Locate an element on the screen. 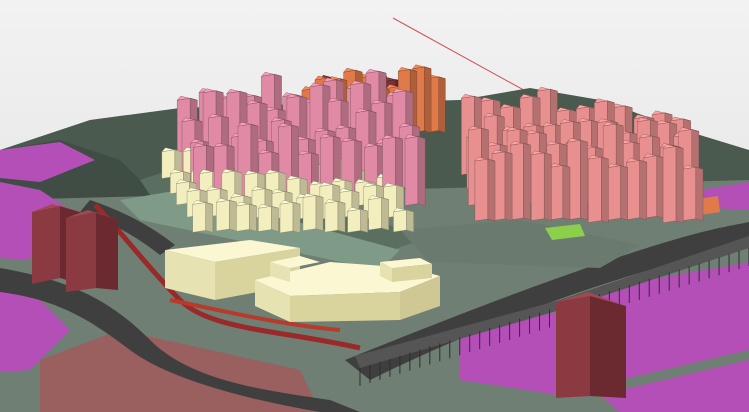  maroon-towers-sw is located at coordinates (75, 248).